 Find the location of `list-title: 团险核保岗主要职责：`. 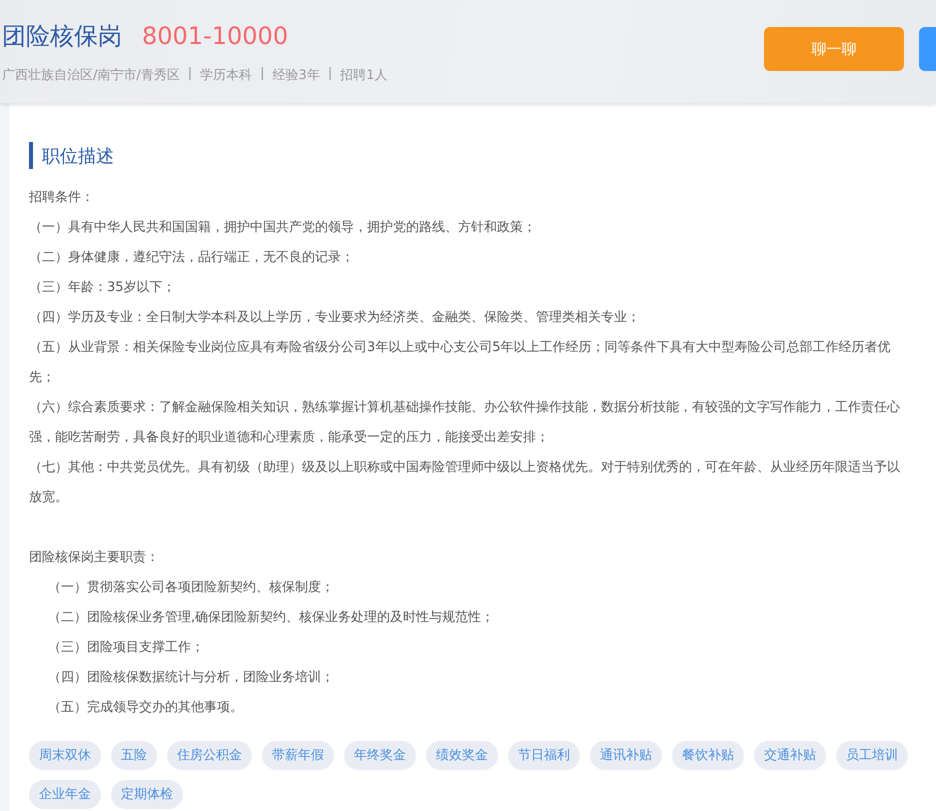

list-title: 团险核保岗主要职责： is located at coordinates (94, 558).